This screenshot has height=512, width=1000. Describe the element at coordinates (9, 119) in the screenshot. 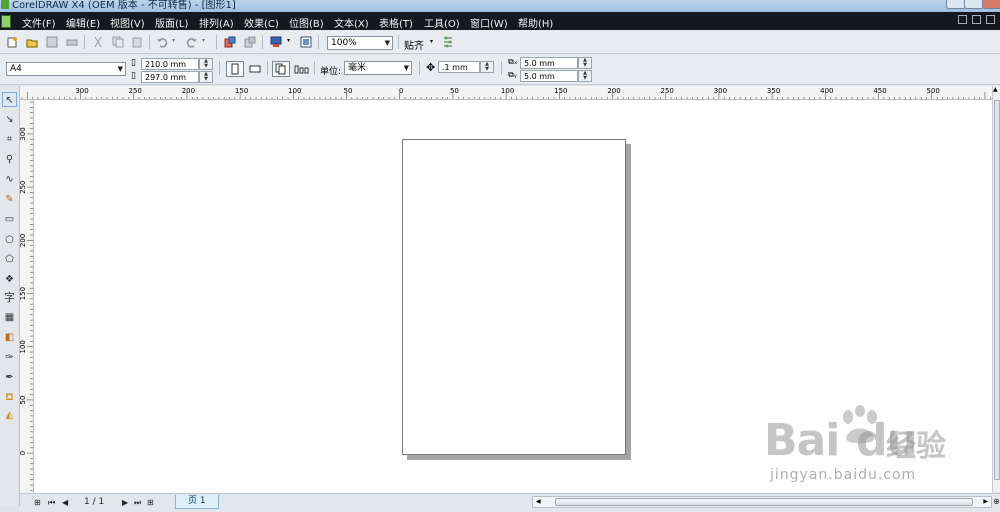

I see `shape-tool-icon: ↘` at that location.